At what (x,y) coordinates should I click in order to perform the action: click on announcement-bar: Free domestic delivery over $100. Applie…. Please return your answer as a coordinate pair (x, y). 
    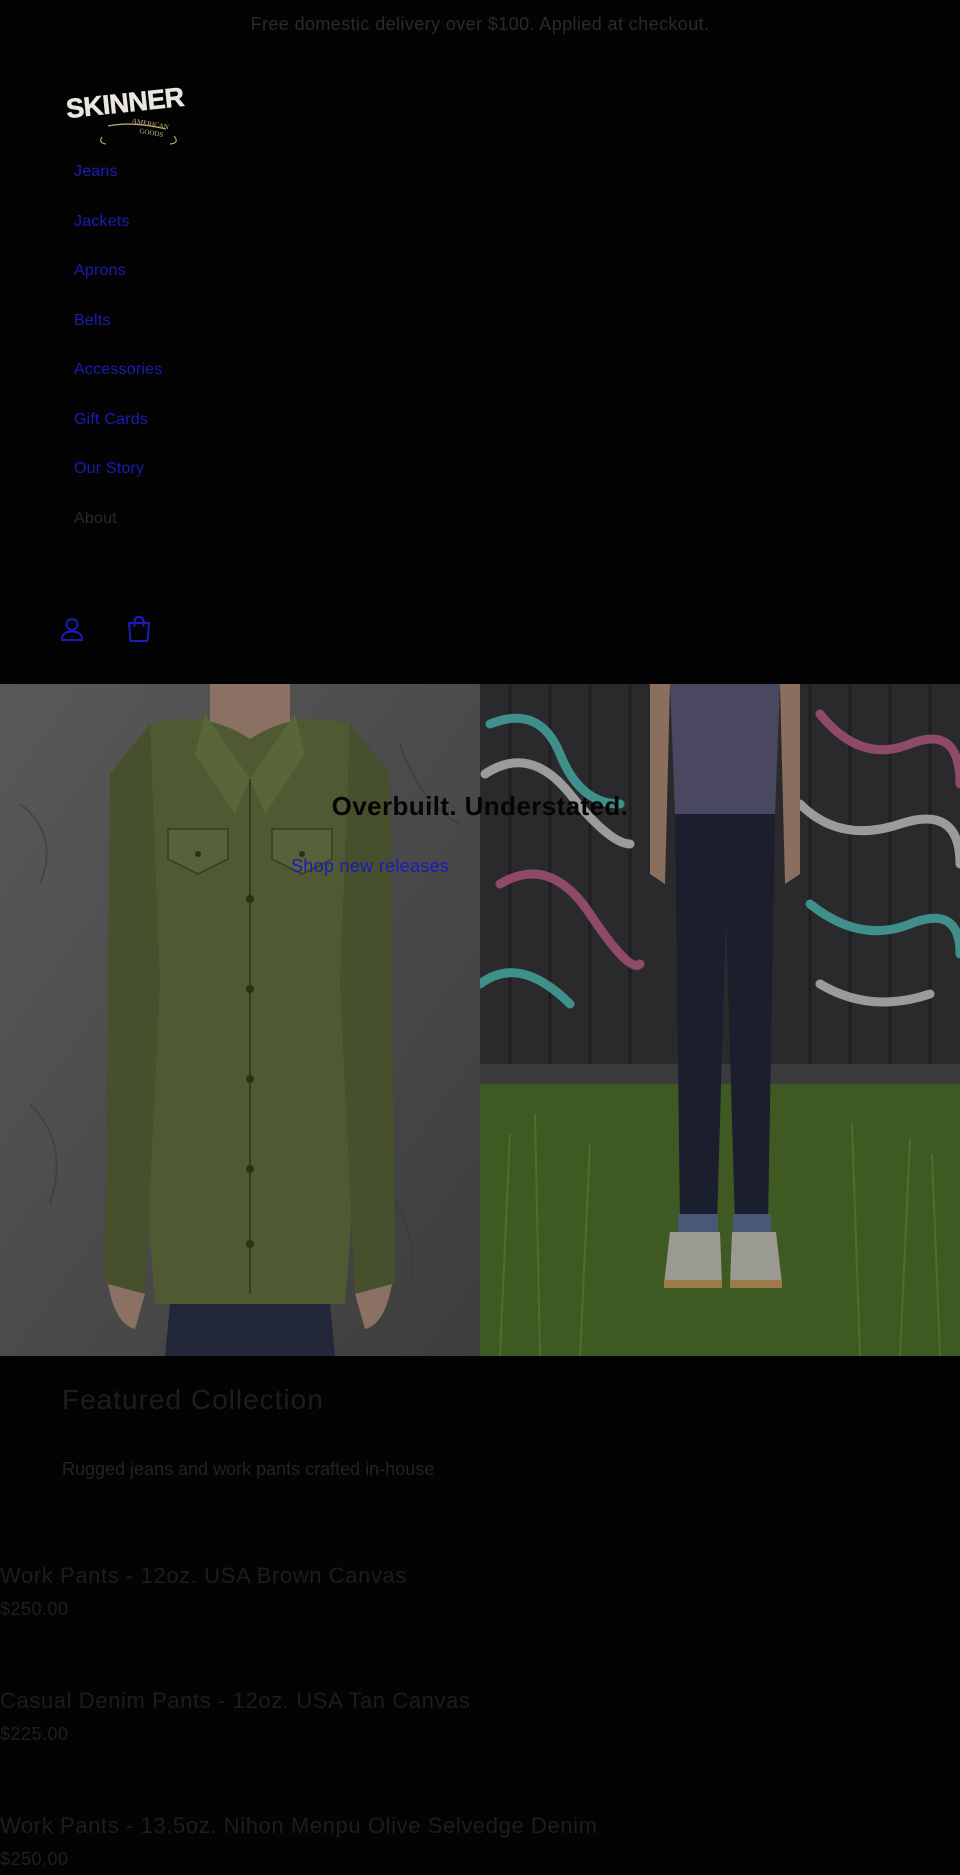
    Looking at the image, I should click on (480, 24).